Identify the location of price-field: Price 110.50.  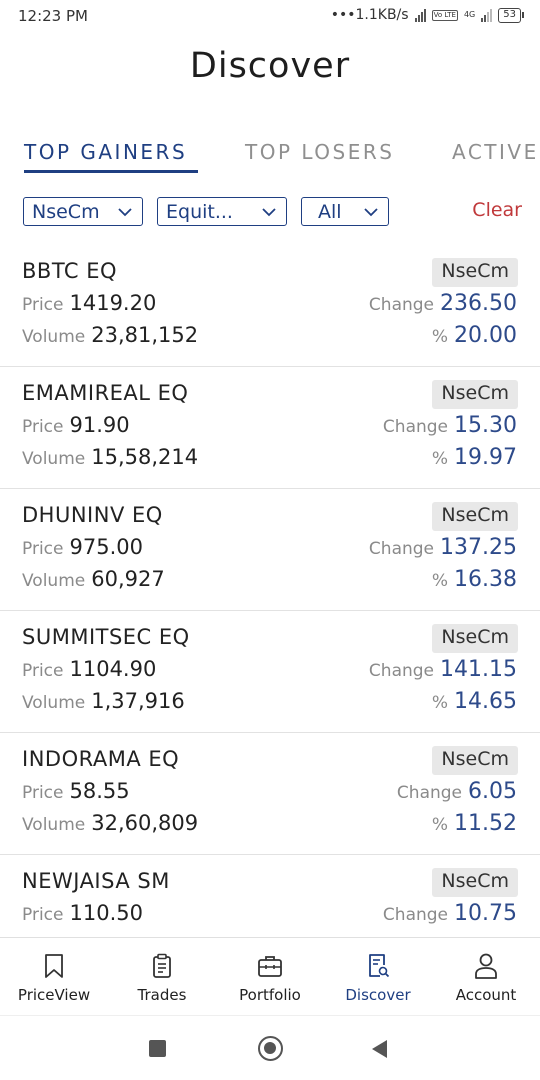
(82, 913).